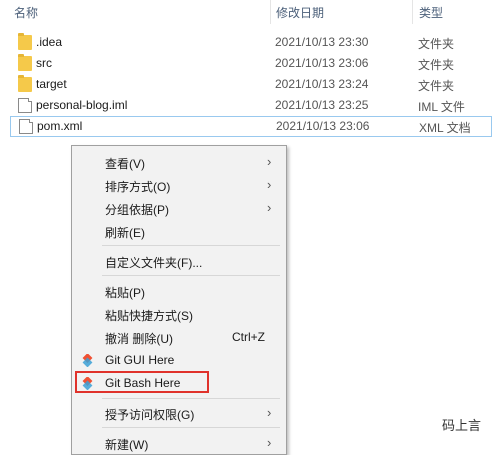  Describe the element at coordinates (179, 337) in the screenshot. I see `menu-item-undo-delete: 撤消 删除(U) Ctrl+Z` at that location.